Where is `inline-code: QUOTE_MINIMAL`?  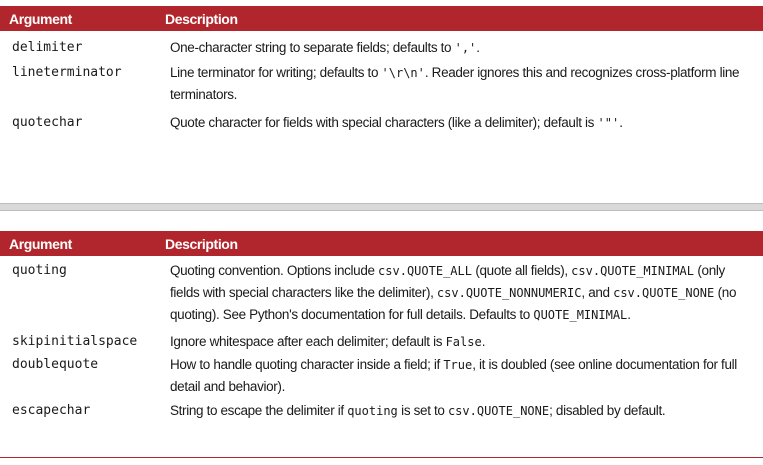
inline-code: QUOTE_MINIMAL is located at coordinates (580, 315).